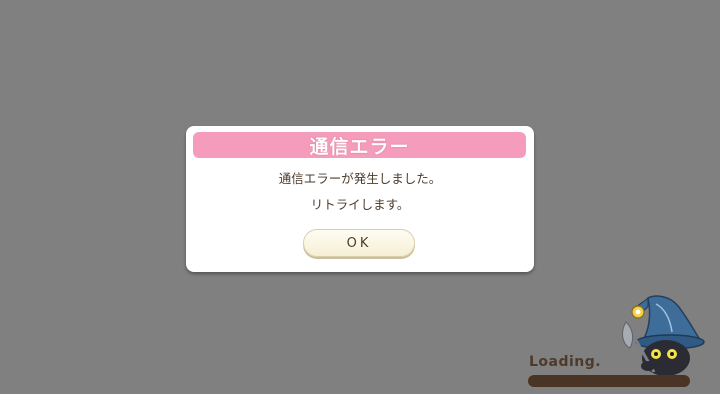  I want to click on dialog-message-line2: リトライします。, so click(360, 204).